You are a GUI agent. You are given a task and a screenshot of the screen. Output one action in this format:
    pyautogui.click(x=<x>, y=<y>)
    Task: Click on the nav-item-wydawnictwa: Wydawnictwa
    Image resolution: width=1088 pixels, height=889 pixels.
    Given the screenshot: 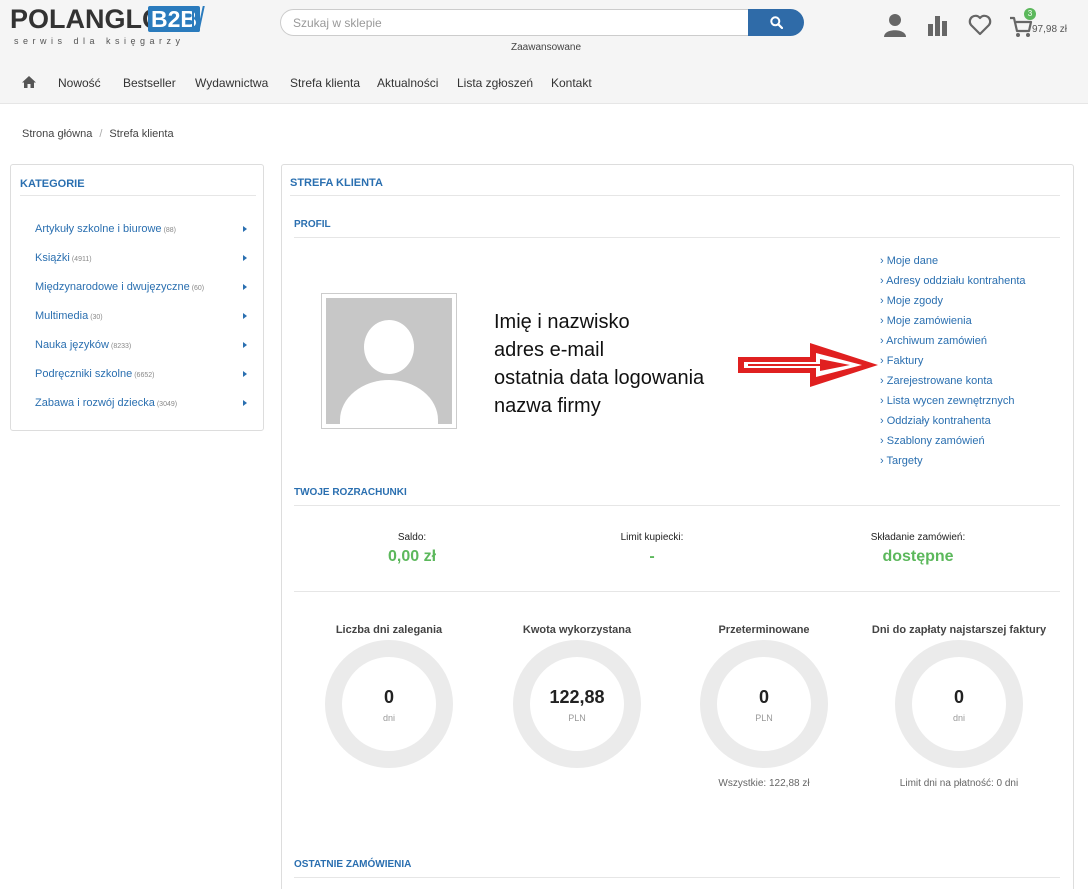 What is the action you would take?
    pyautogui.click(x=231, y=83)
    